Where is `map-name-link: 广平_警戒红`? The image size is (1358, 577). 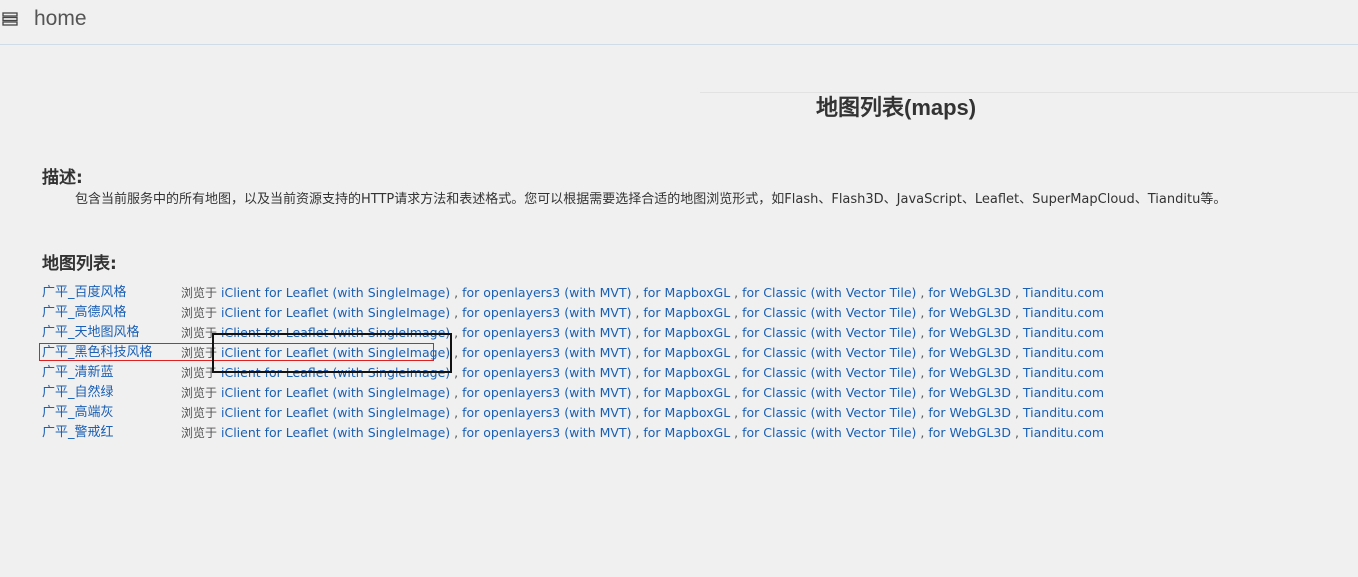
map-name-link: 广平_警戒红 is located at coordinates (78, 433).